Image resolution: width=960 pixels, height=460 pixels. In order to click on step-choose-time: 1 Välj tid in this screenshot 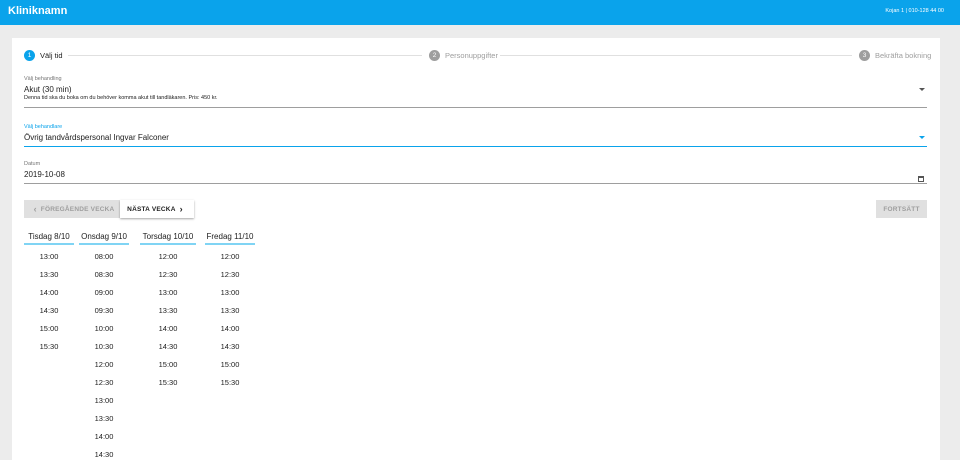, I will do `click(43, 55)`.